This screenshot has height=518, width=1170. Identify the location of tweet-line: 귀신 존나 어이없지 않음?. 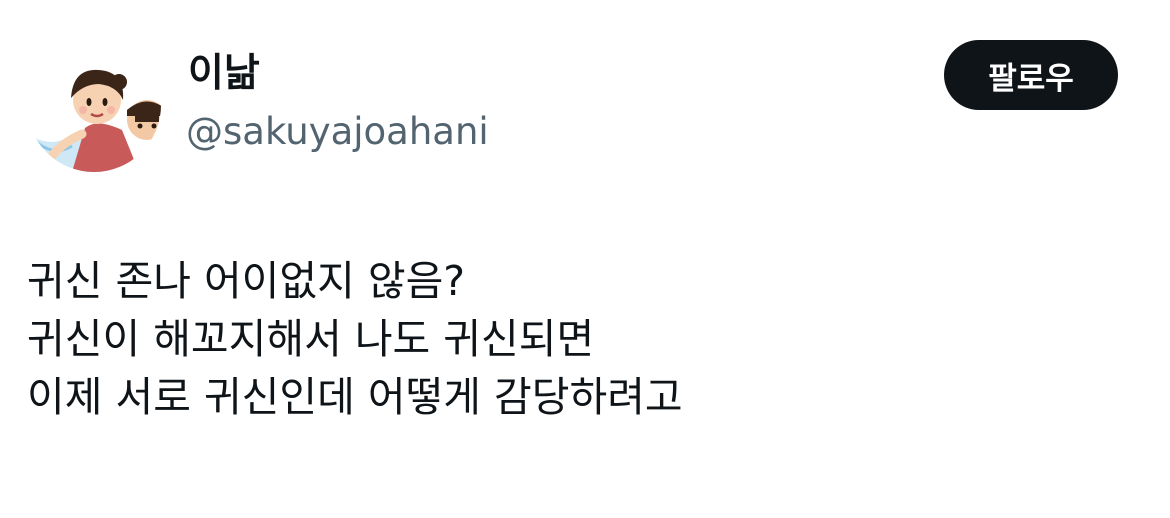
(246, 281).